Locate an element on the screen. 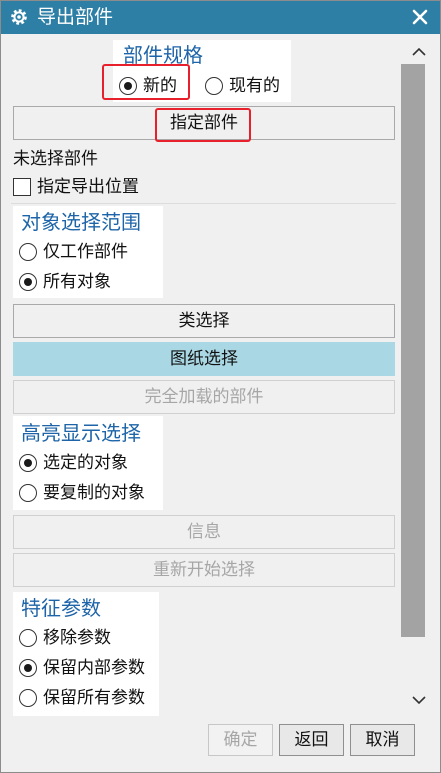  gear-icon is located at coordinates (19, 17).